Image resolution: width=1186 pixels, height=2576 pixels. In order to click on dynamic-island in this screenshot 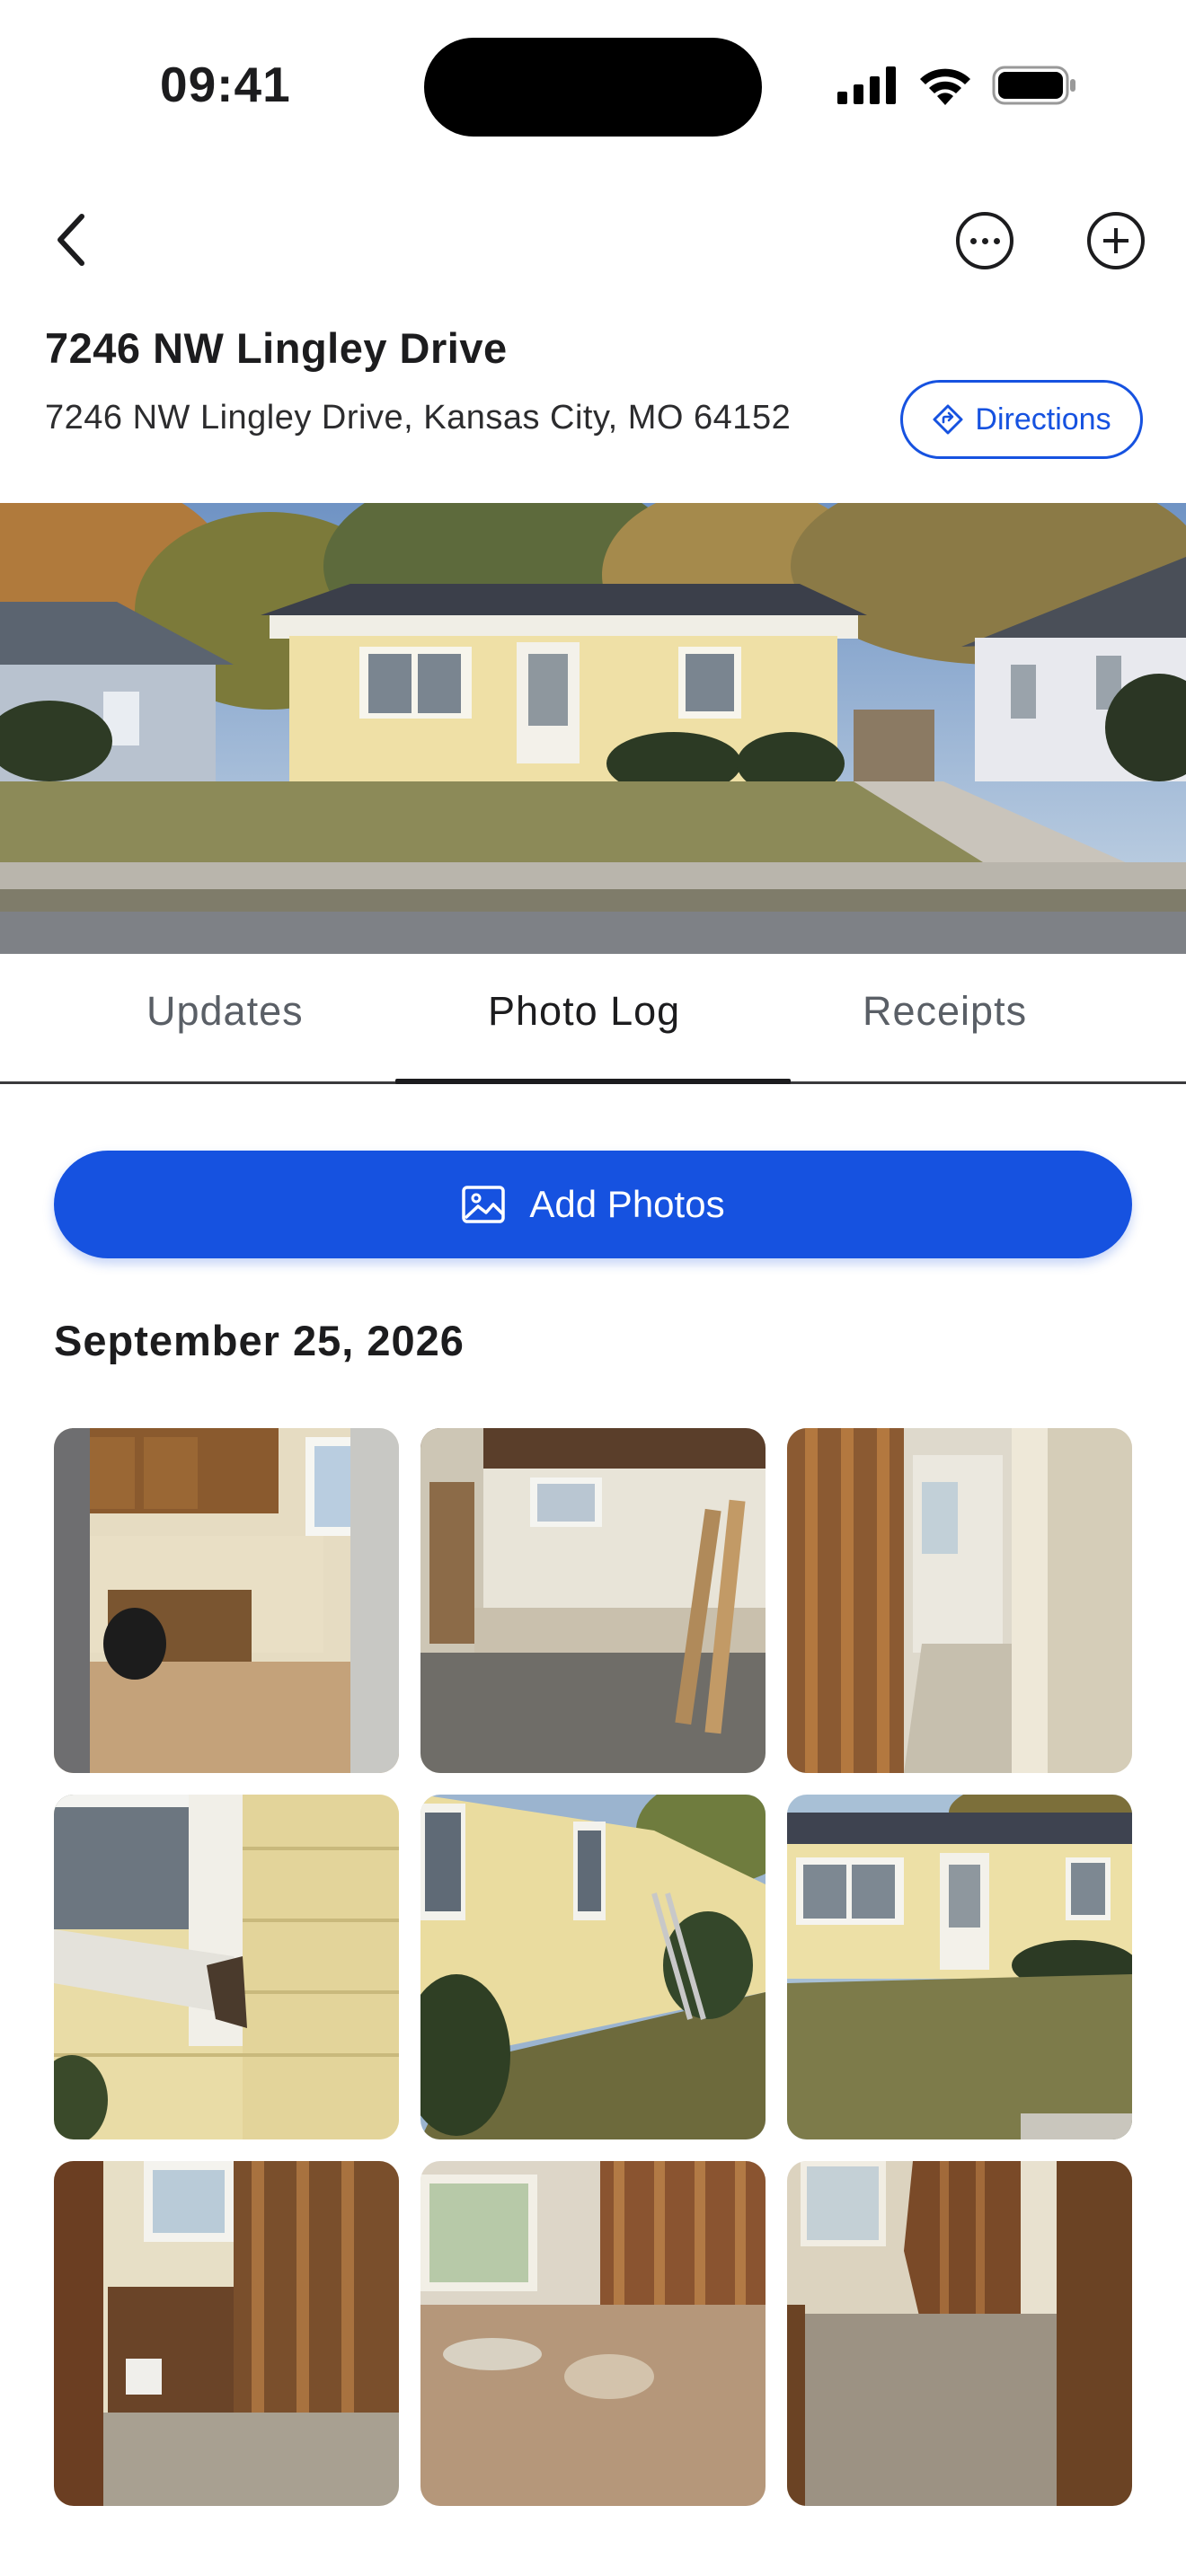, I will do `click(593, 87)`.